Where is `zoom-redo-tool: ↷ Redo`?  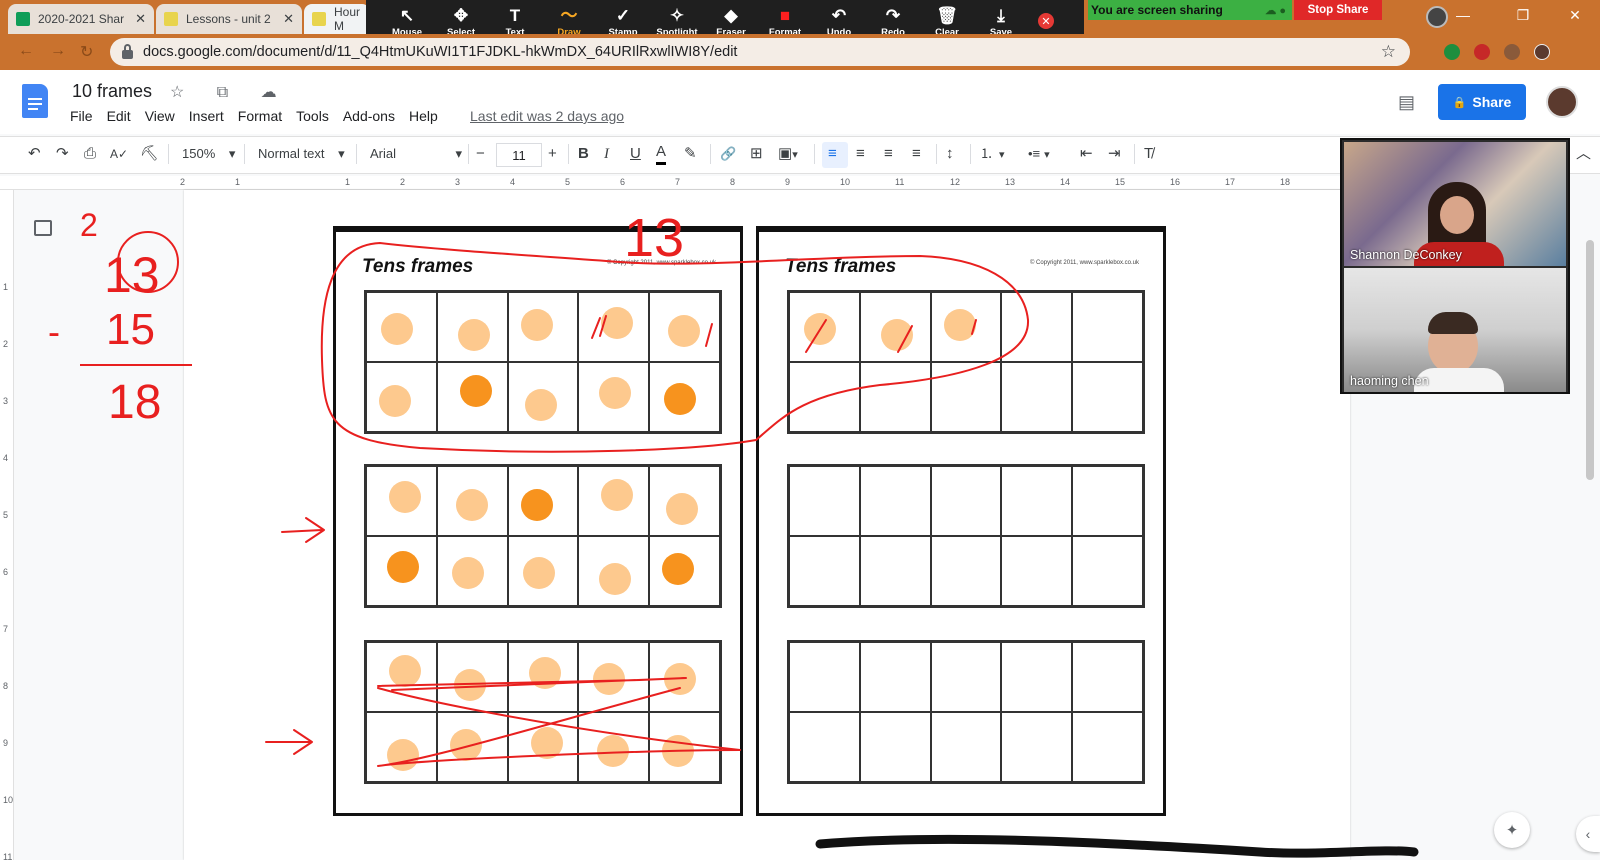 zoom-redo-tool: ↷ Redo is located at coordinates (893, 21).